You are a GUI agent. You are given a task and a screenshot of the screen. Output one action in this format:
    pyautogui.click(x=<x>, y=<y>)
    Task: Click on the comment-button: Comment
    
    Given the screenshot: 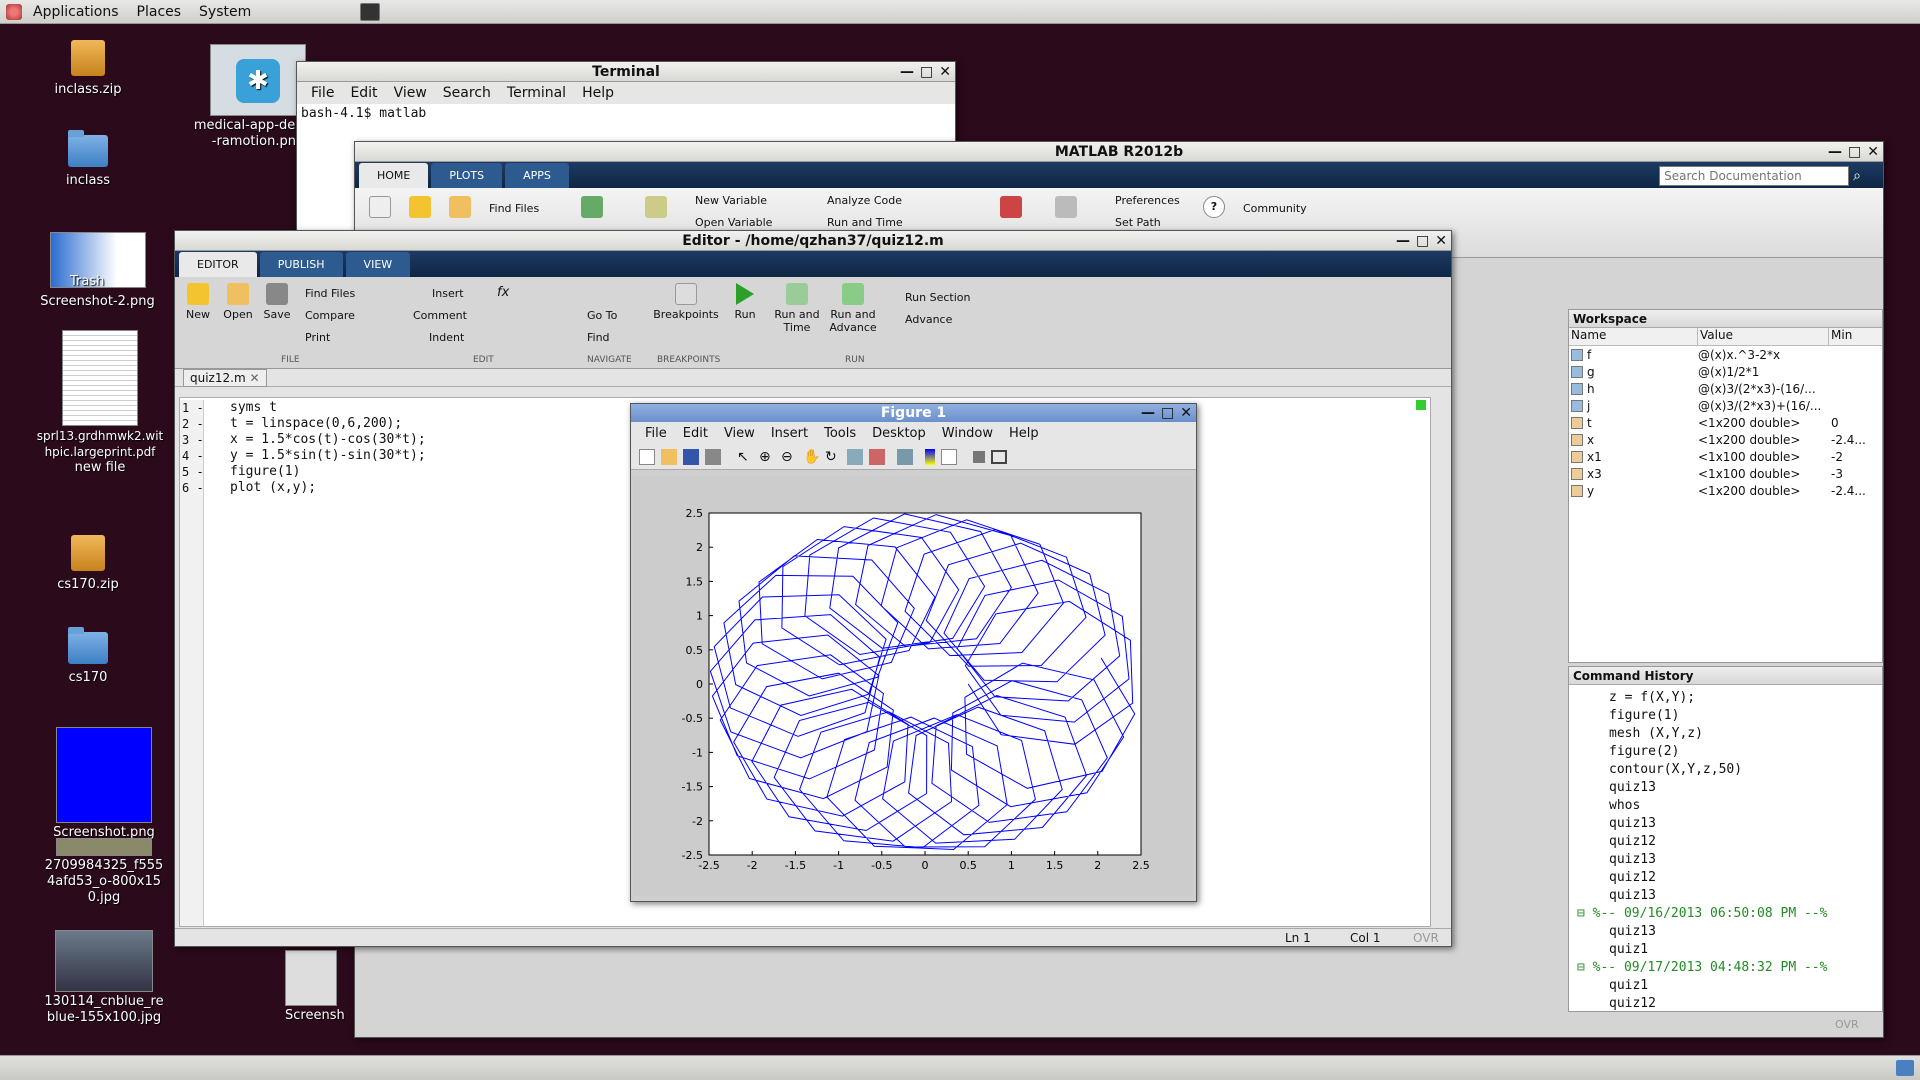 What is the action you would take?
    pyautogui.click(x=440, y=315)
    